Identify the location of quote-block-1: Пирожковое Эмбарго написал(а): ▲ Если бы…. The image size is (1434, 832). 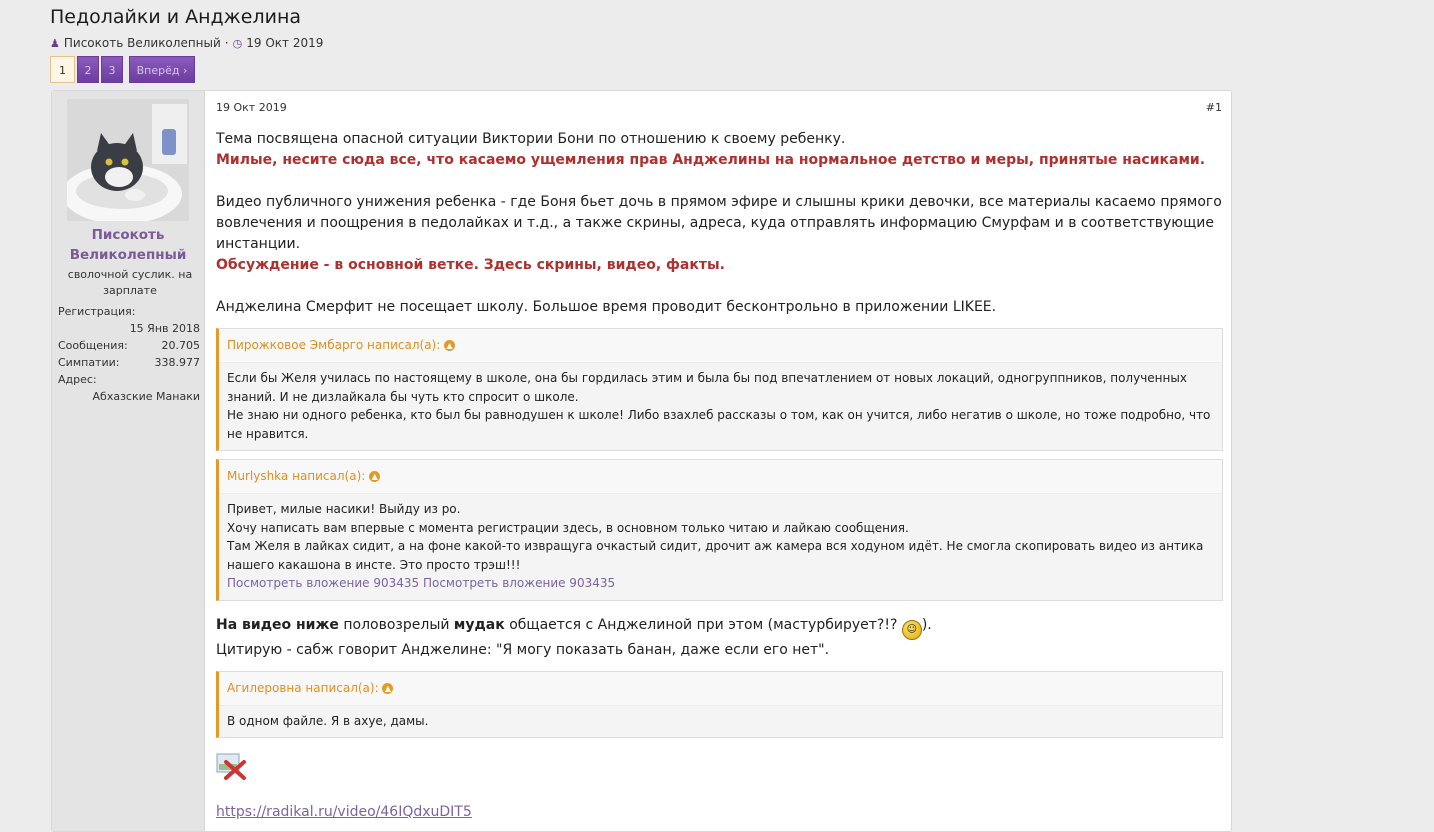
(719, 389).